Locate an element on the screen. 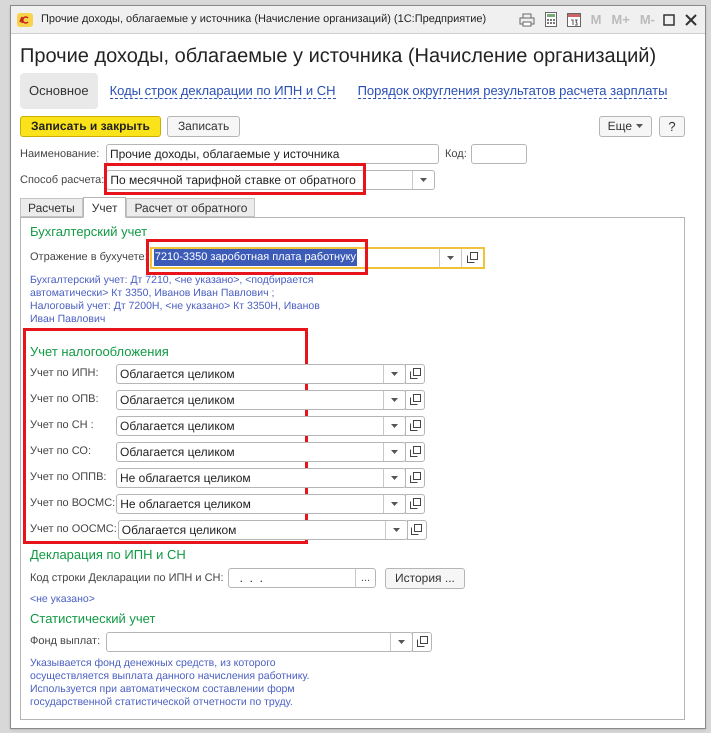 The image size is (711, 733). tab: Расчеты is located at coordinates (51, 207).